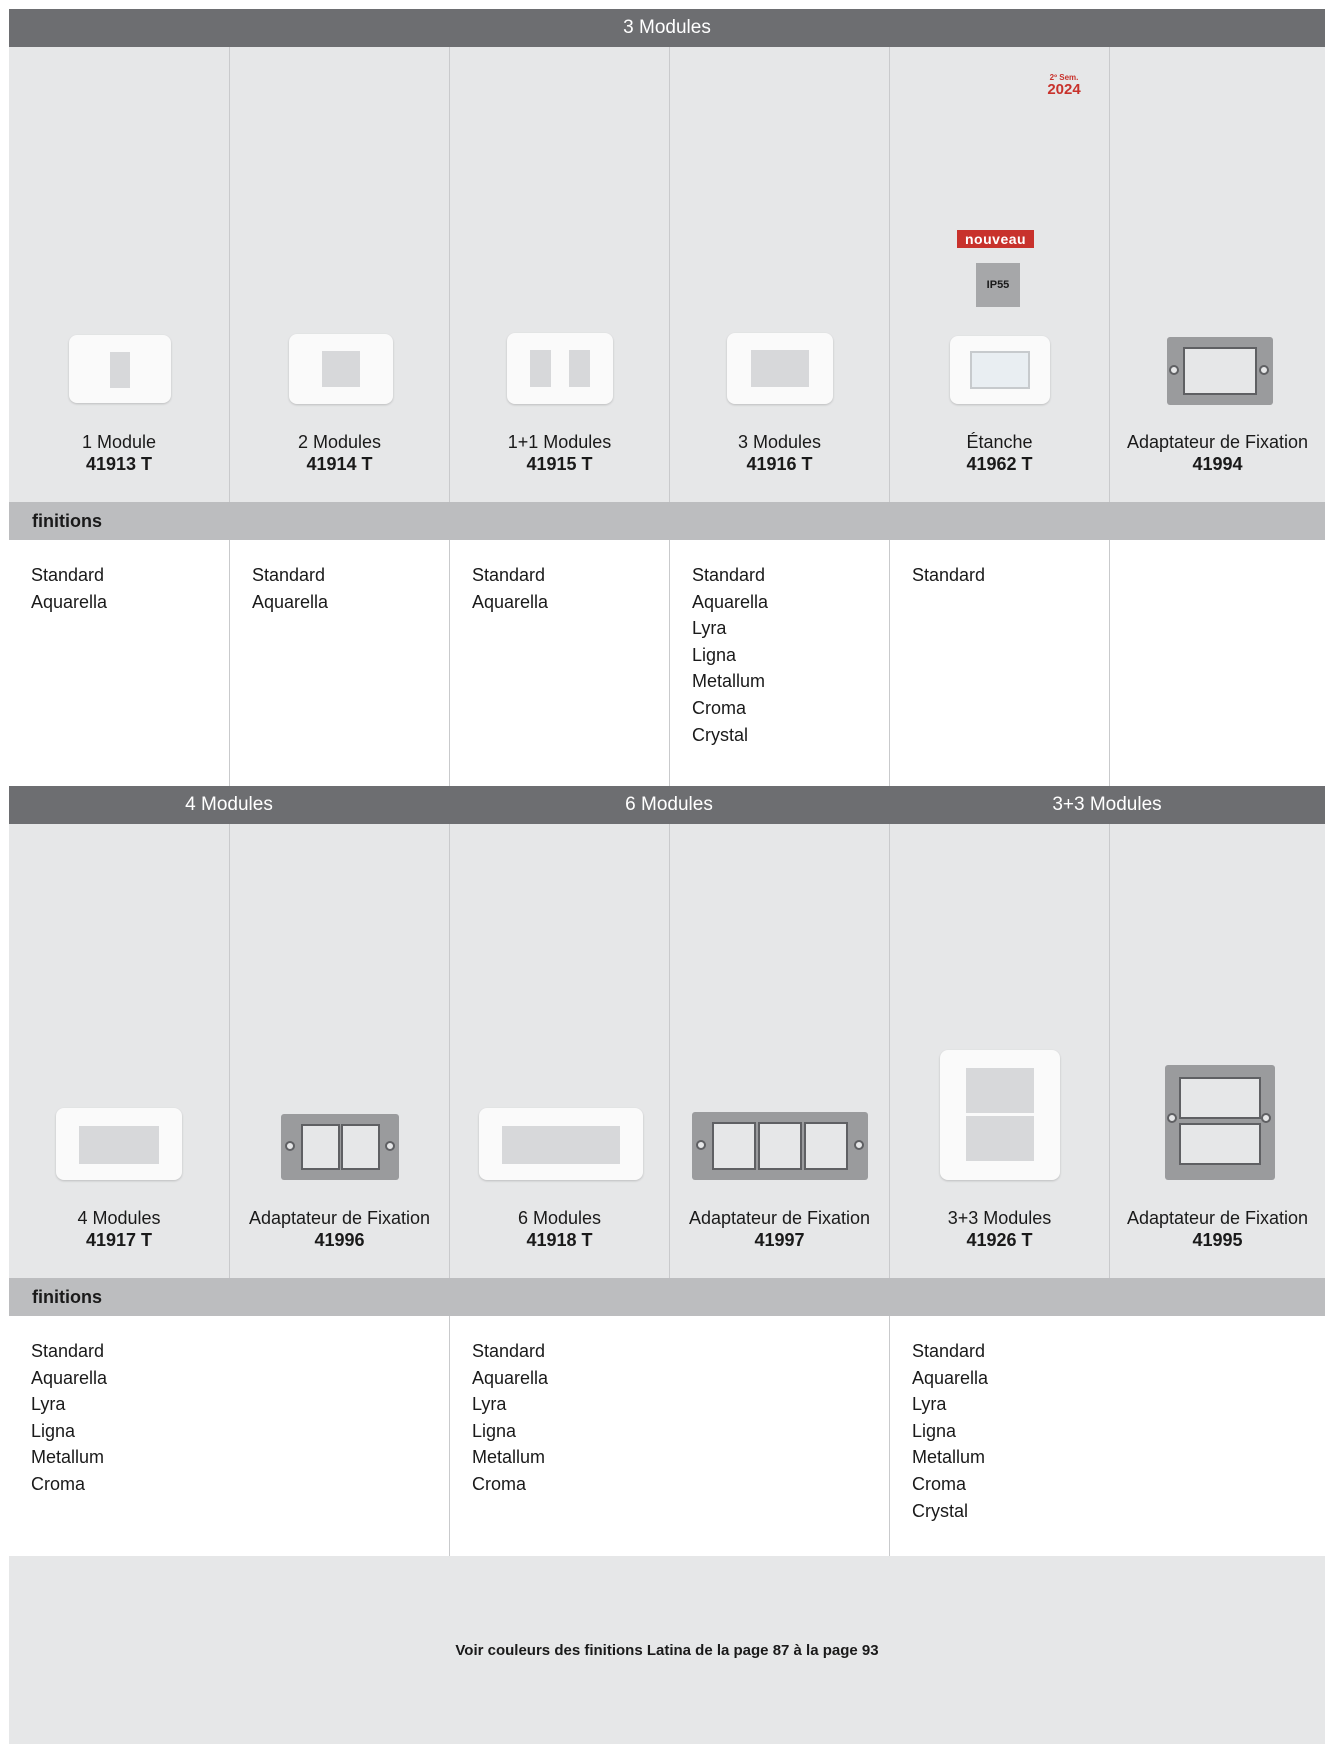 The height and width of the screenshot is (1744, 1325). I want to click on finishes-list: Standard Aquarella, so click(559, 663).